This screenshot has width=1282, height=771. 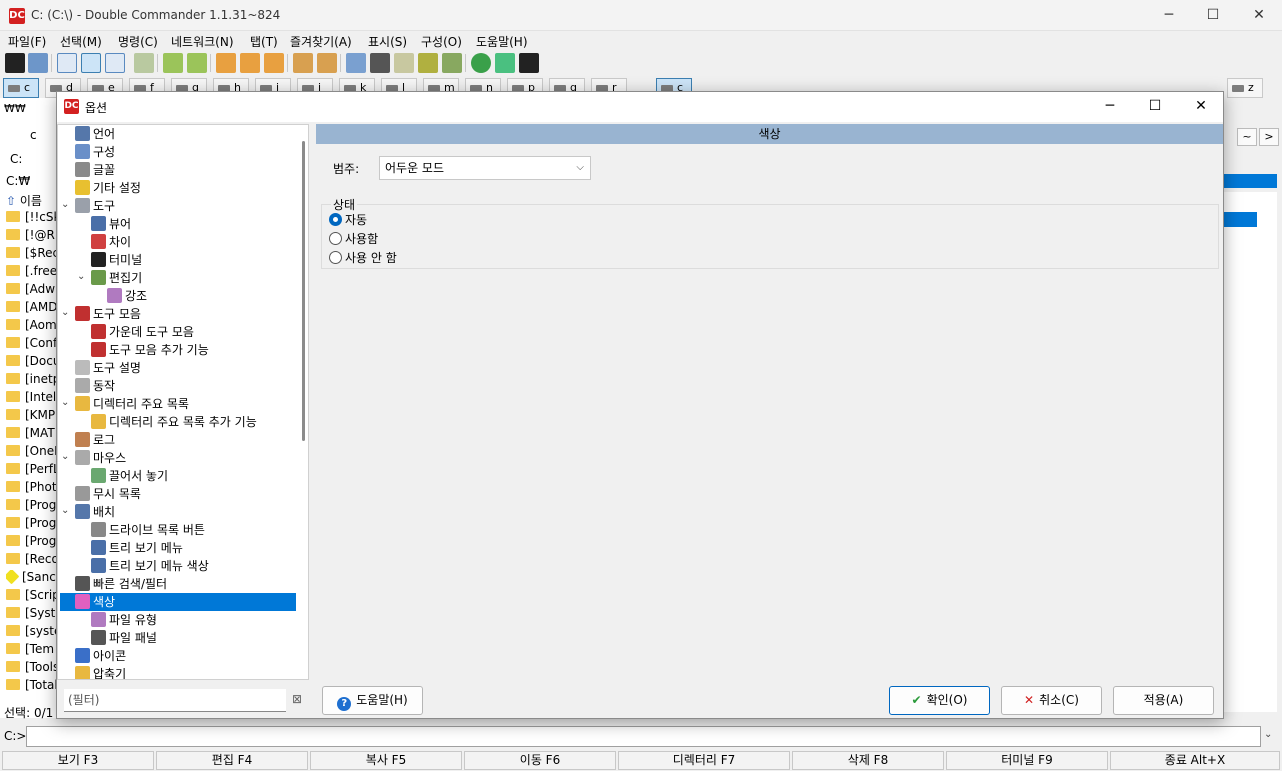 What do you see at coordinates (31, 325) in the screenshot?
I see `list-item: [Aom` at bounding box center [31, 325].